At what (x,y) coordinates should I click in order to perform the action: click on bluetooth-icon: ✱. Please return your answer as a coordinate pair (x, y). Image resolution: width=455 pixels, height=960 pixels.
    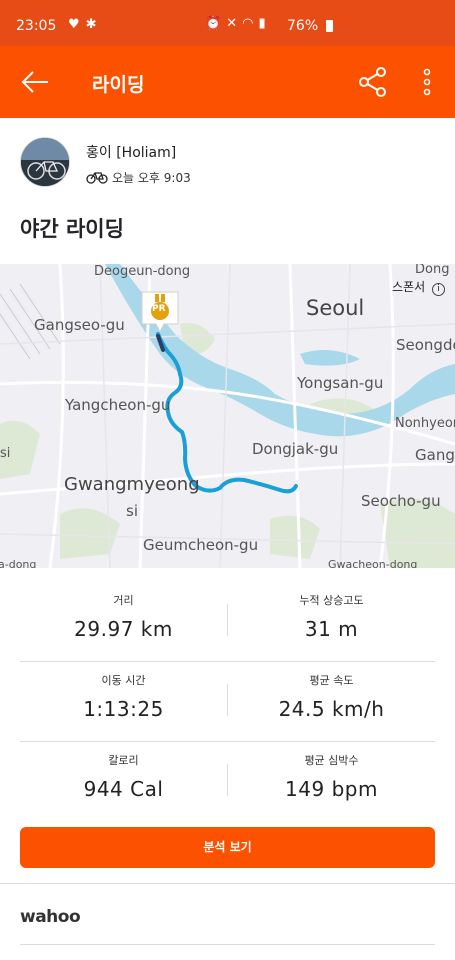
    Looking at the image, I should click on (94, 24).